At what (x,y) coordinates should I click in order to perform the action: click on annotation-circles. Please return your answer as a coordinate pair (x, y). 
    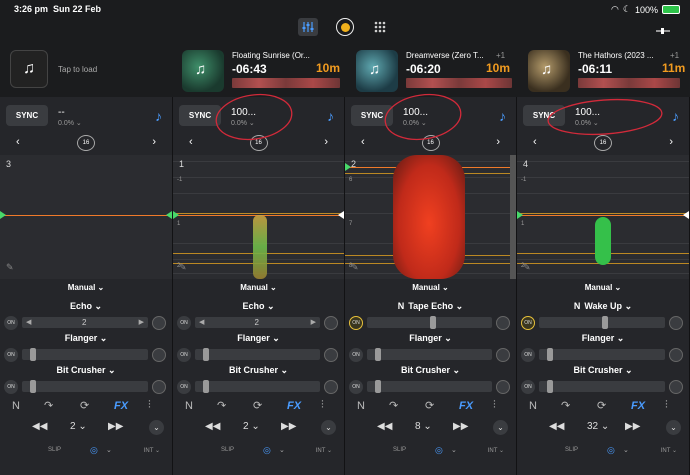
    Looking at the image, I should click on (439, 117).